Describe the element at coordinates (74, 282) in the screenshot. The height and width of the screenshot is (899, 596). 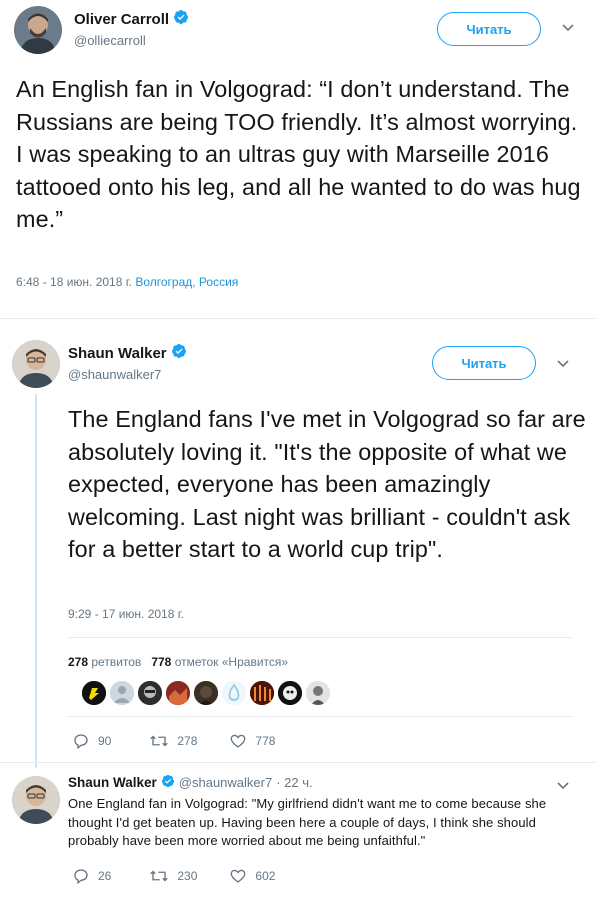
I see `tweet-timestamp: 6:48 - 18 июн. 2018 г.` at that location.